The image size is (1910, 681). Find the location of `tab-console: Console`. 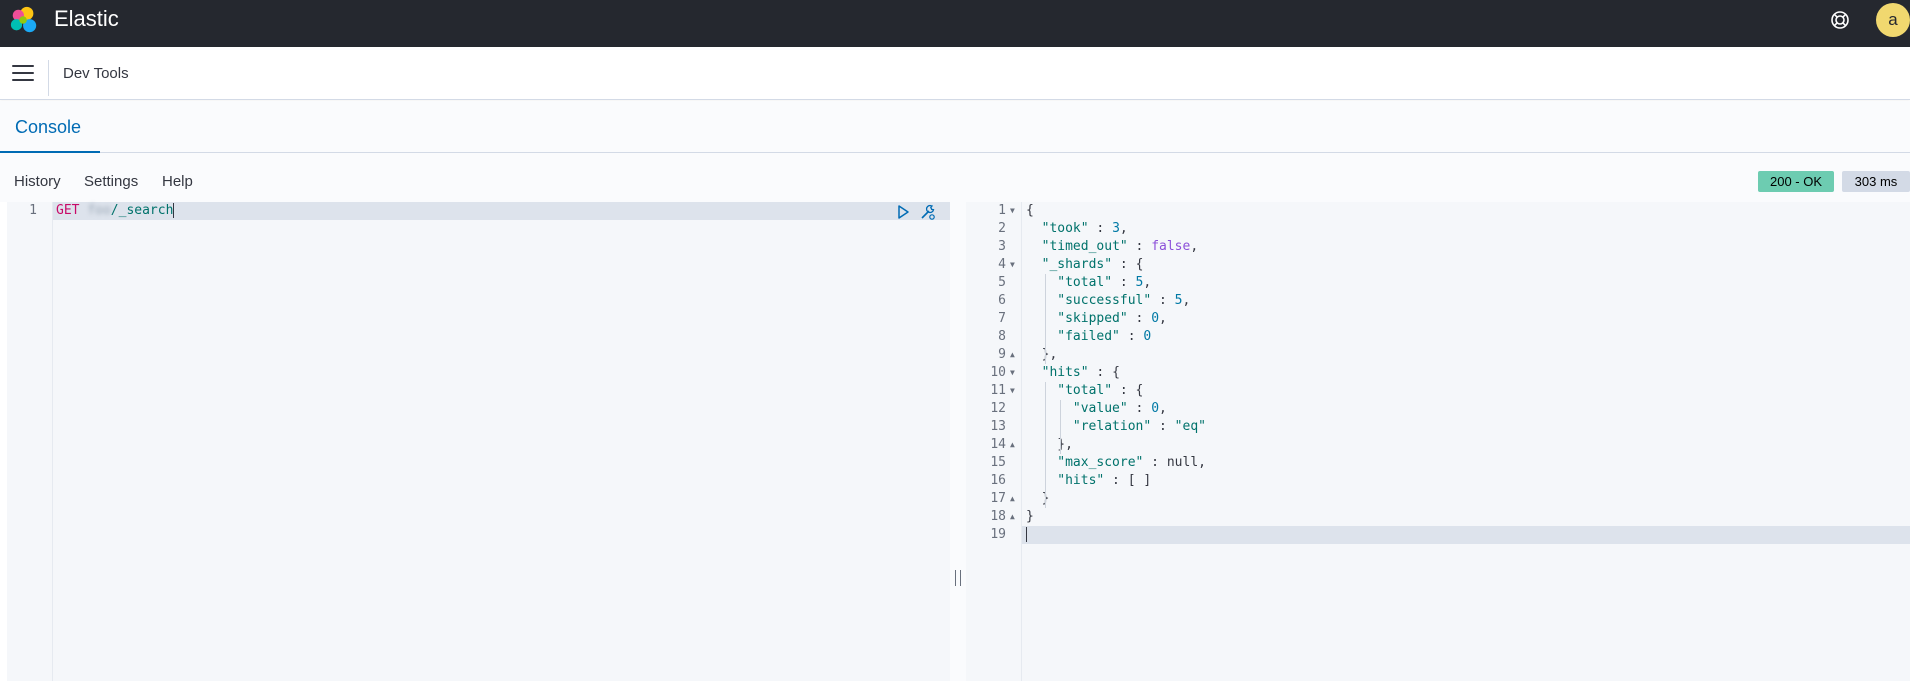

tab-console: Console is located at coordinates (50, 127).